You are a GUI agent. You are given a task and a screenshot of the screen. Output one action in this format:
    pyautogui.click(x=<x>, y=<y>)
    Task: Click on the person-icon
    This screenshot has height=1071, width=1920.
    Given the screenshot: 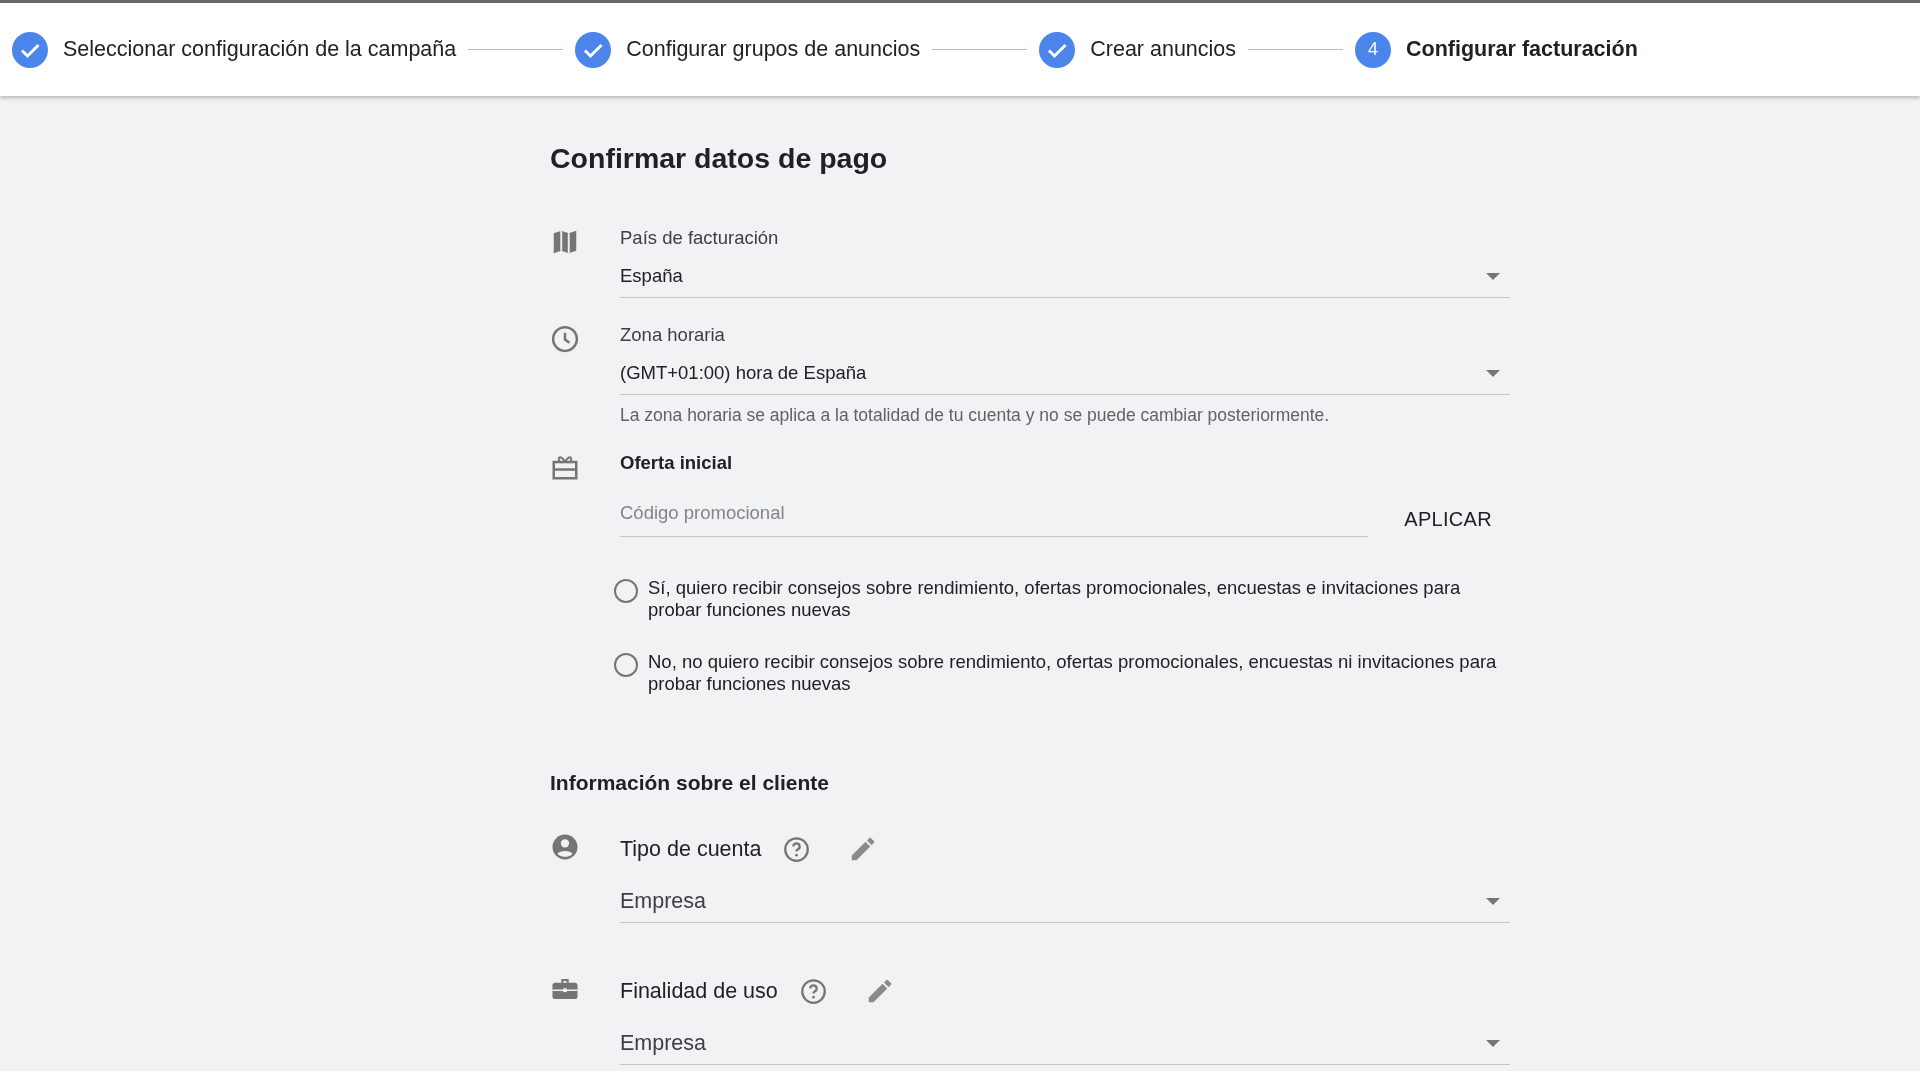 What is the action you would take?
    pyautogui.click(x=565, y=847)
    